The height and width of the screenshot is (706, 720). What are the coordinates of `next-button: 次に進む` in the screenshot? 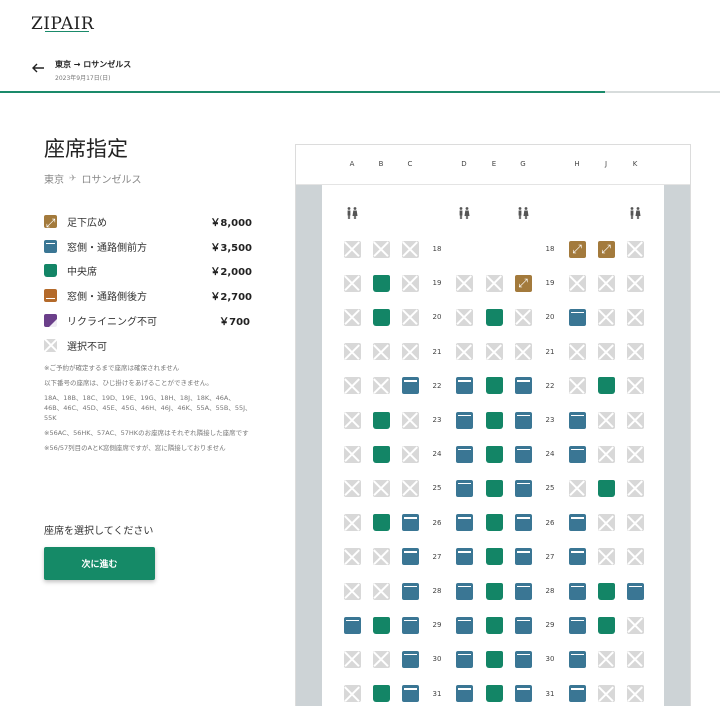 It's located at (99, 563).